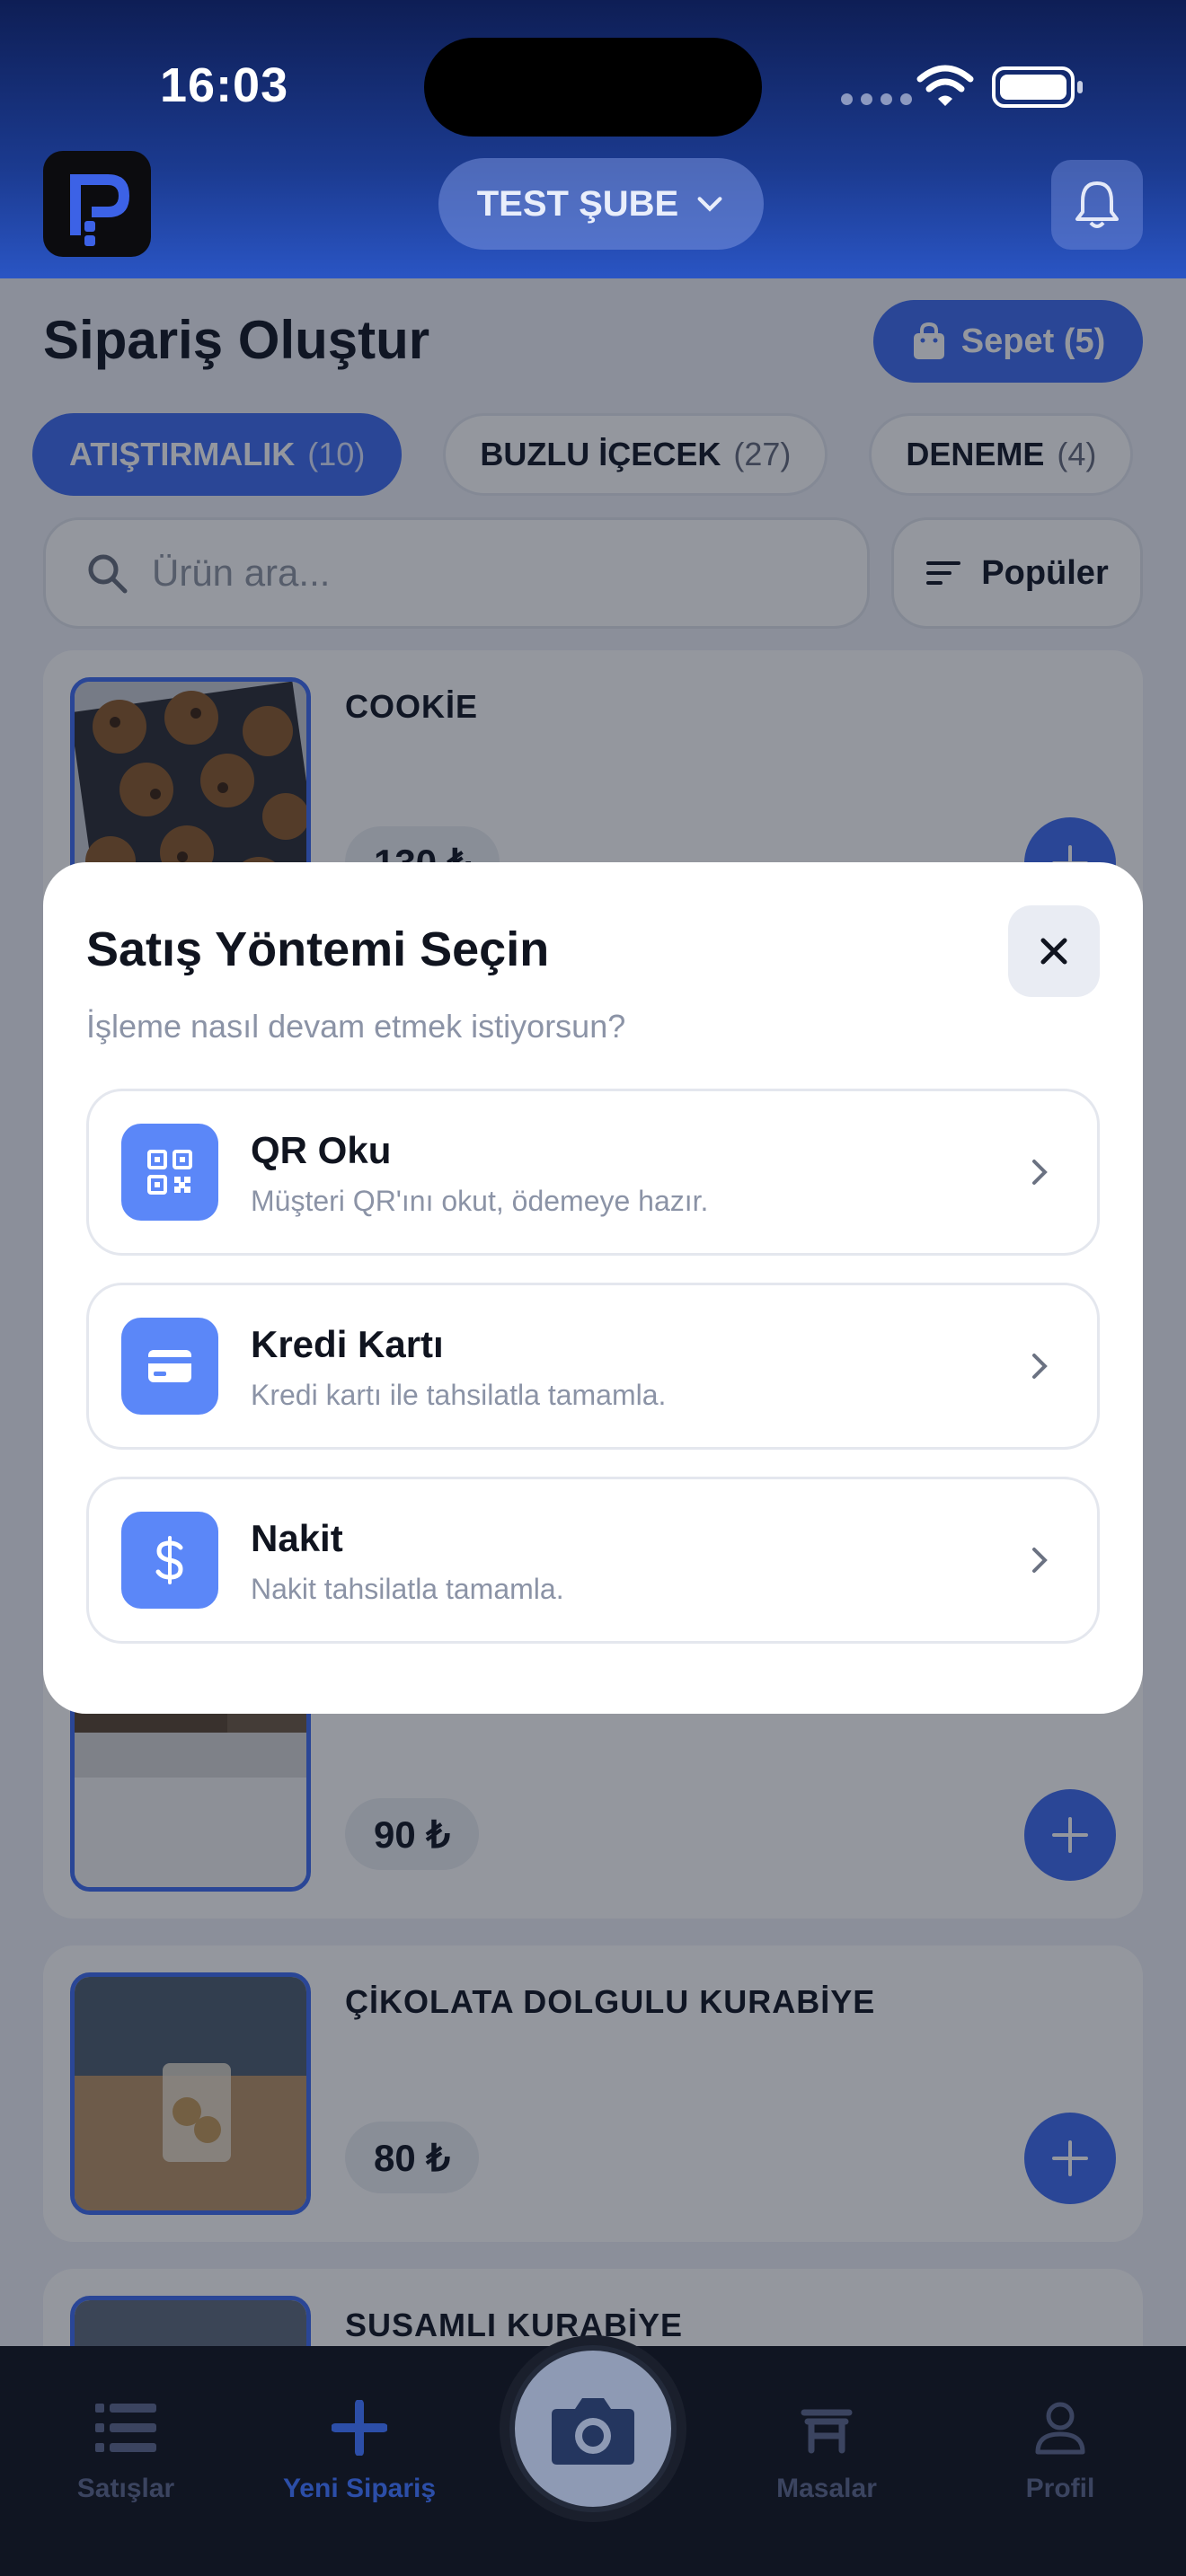  Describe the element at coordinates (459, 1395) in the screenshot. I see `option-description: Kredi kartı ile tahsilatla tamamla.` at that location.